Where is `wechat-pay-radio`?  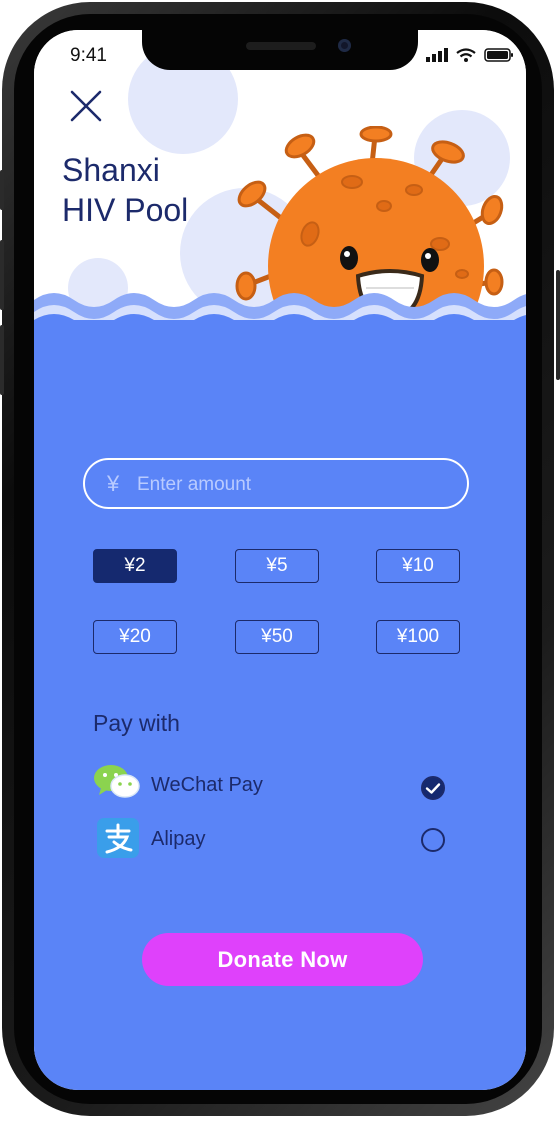 wechat-pay-radio is located at coordinates (433, 788).